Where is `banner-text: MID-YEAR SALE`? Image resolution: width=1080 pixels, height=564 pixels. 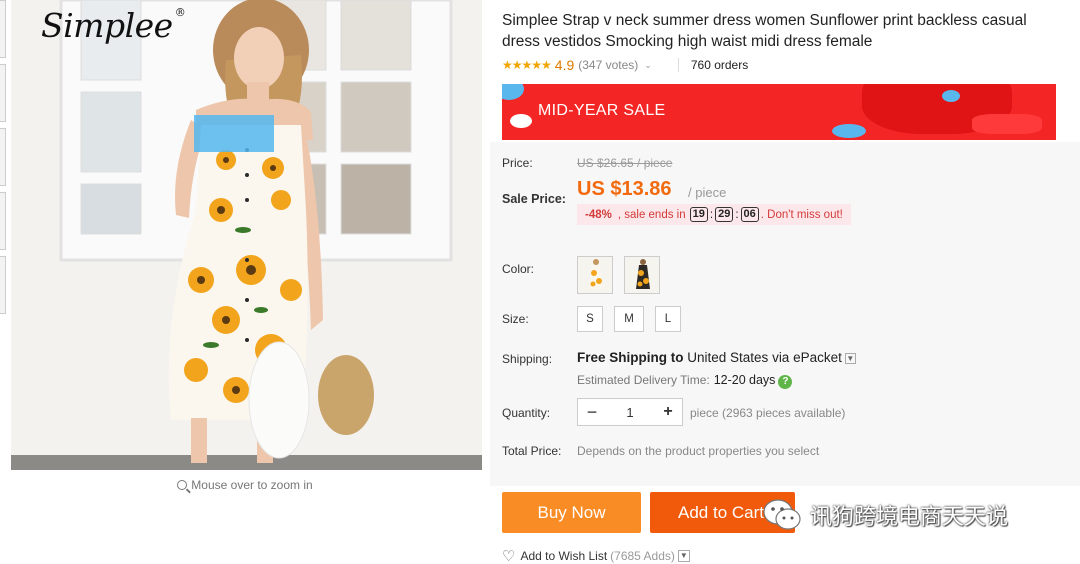 banner-text: MID-YEAR SALE is located at coordinates (602, 110).